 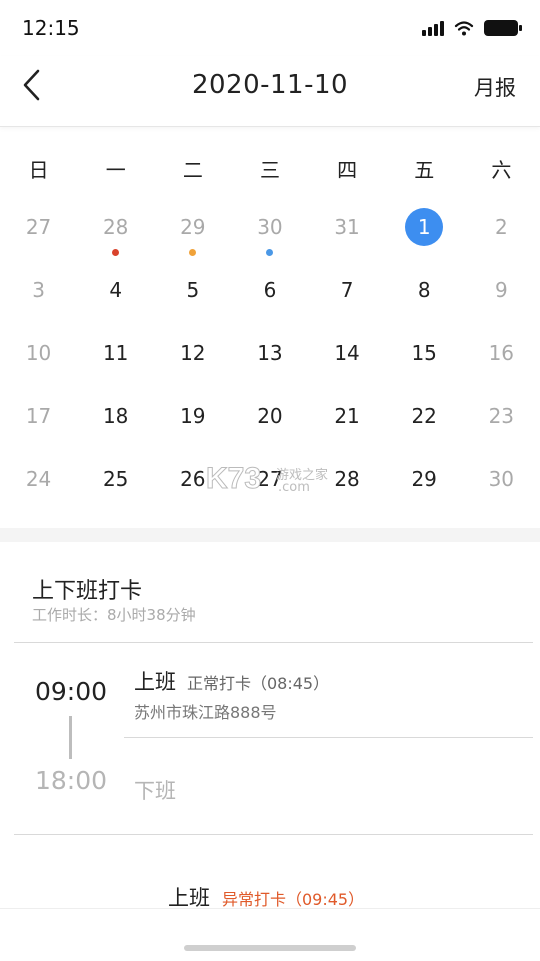 I want to click on calendar-day: 5, so click(x=192, y=290).